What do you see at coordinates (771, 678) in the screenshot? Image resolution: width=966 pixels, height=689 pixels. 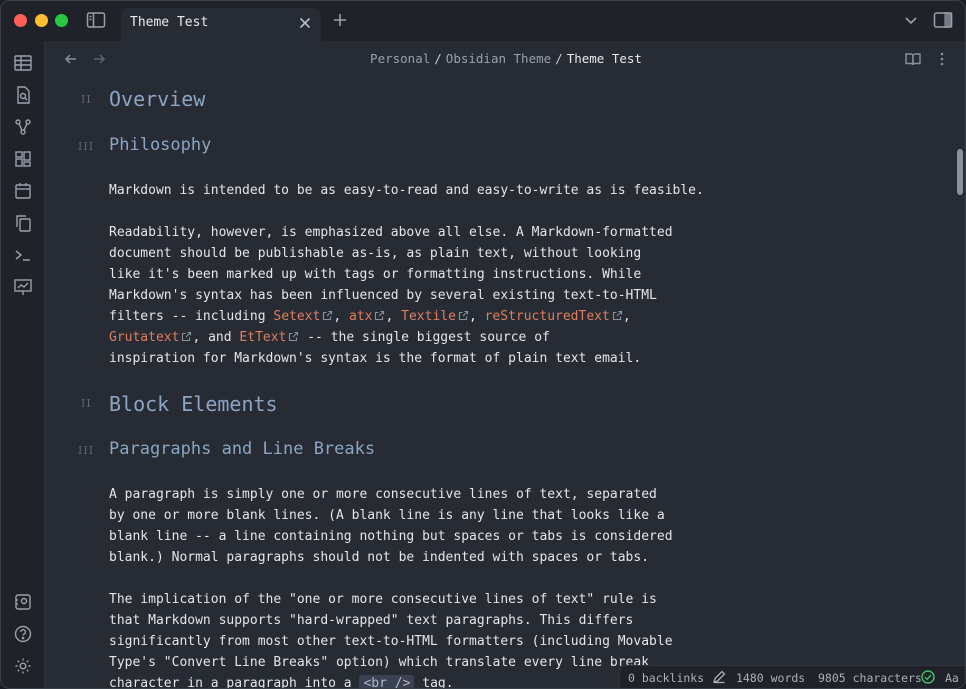 I see `word-count: 1480 words` at bounding box center [771, 678].